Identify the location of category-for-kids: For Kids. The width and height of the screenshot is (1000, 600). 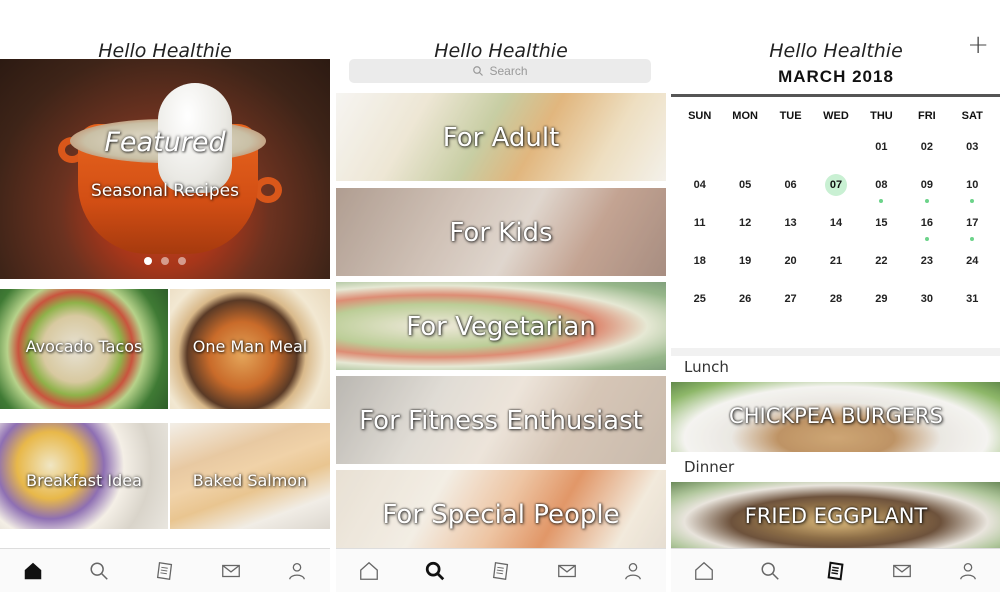
(501, 232).